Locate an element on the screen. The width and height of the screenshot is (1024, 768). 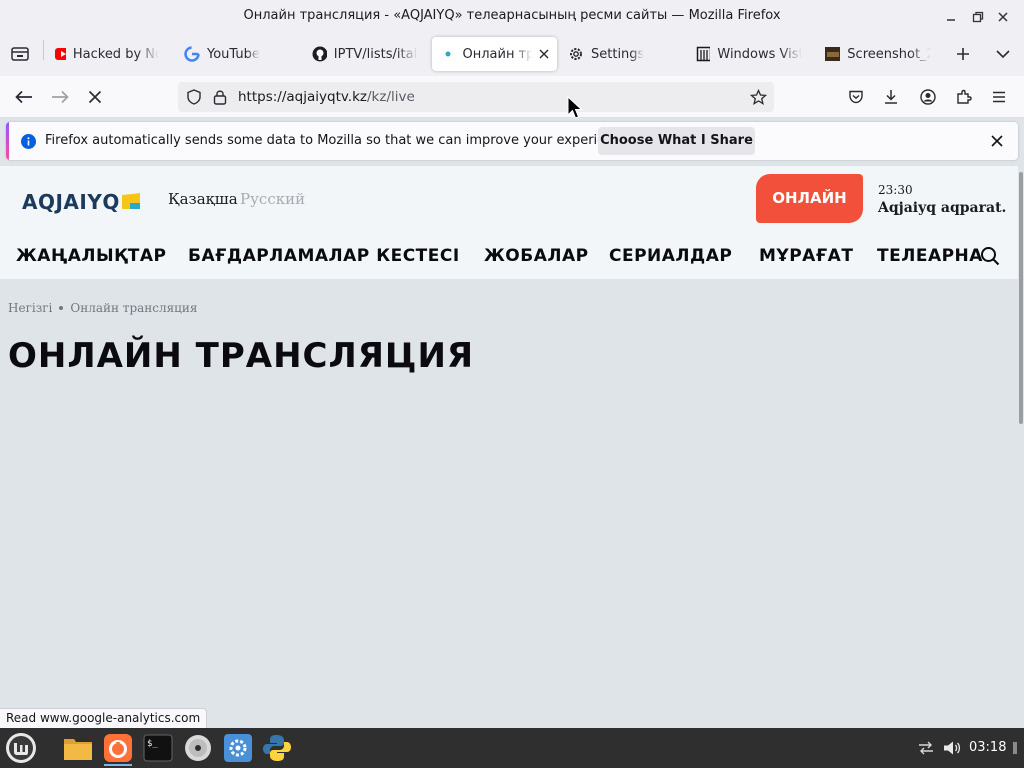
menu-item-projects: ЖОБАЛАР is located at coordinates (536, 256).